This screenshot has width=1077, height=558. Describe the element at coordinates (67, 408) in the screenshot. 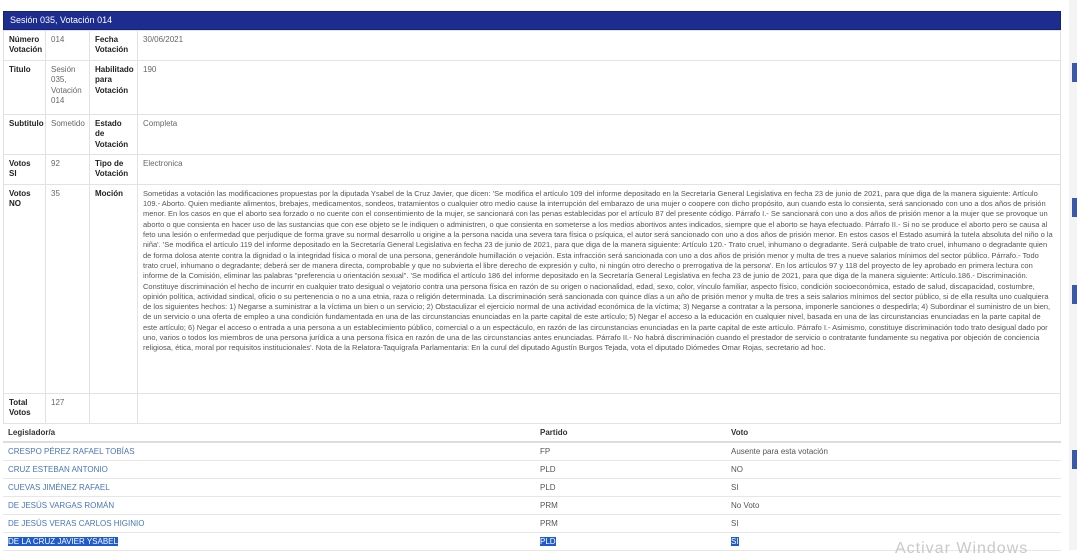

I see `total-value: 127` at that location.